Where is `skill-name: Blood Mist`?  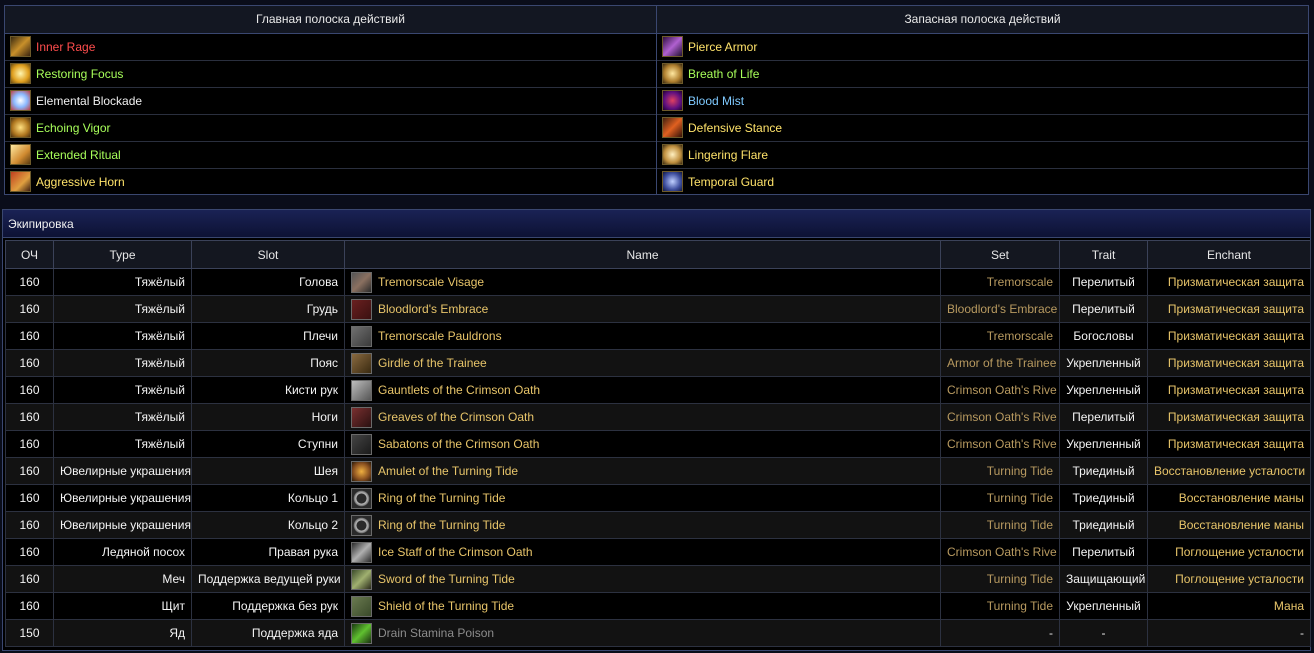 skill-name: Blood Mist is located at coordinates (716, 101).